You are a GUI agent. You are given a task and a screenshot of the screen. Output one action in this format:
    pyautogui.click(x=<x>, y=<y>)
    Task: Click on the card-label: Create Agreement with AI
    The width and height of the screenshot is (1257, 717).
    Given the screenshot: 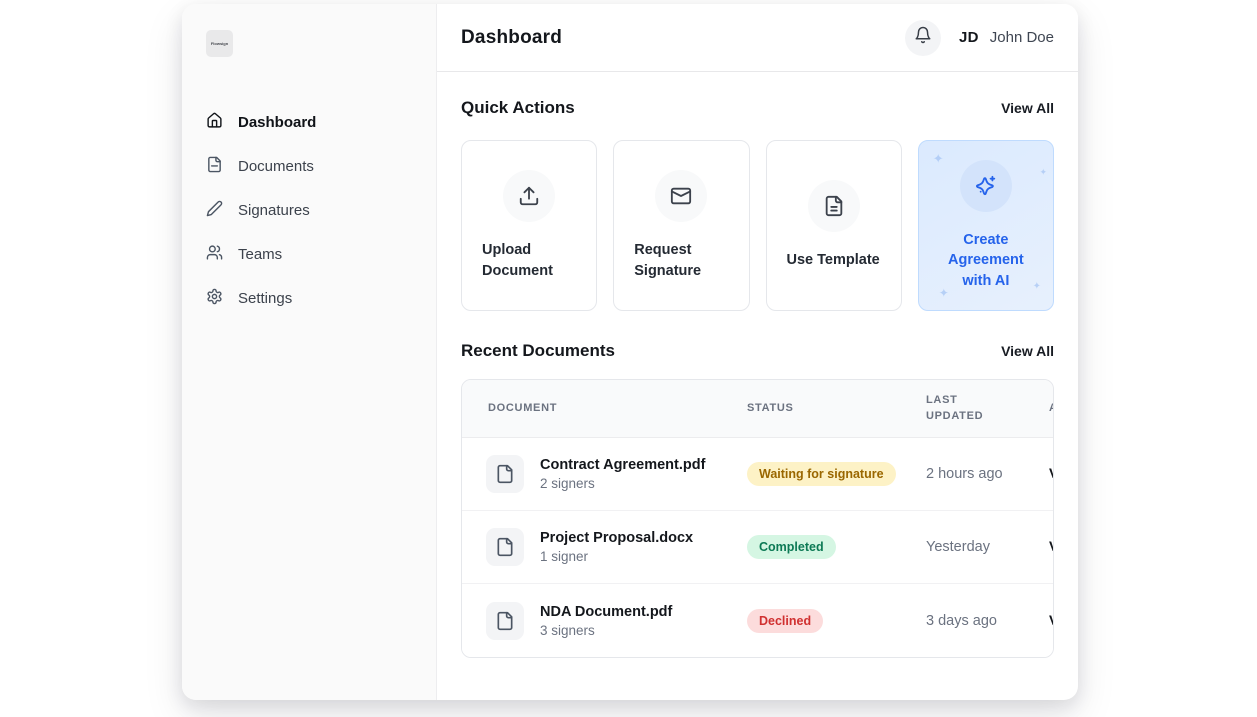 What is the action you would take?
    pyautogui.click(x=986, y=260)
    